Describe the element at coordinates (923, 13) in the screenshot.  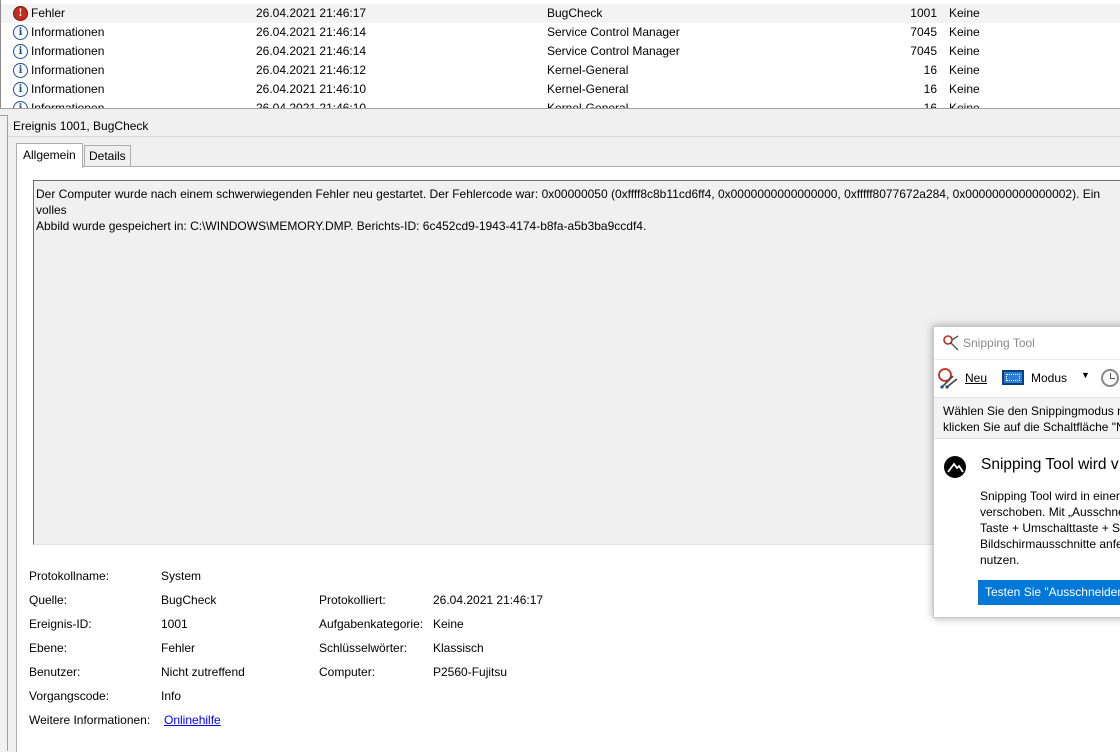
I see `event-id-cell: 1001` at that location.